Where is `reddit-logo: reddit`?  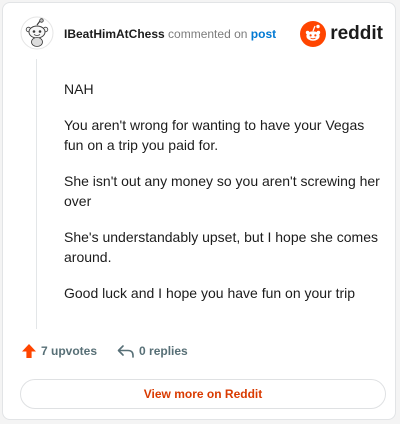 reddit-logo: reddit is located at coordinates (341, 34).